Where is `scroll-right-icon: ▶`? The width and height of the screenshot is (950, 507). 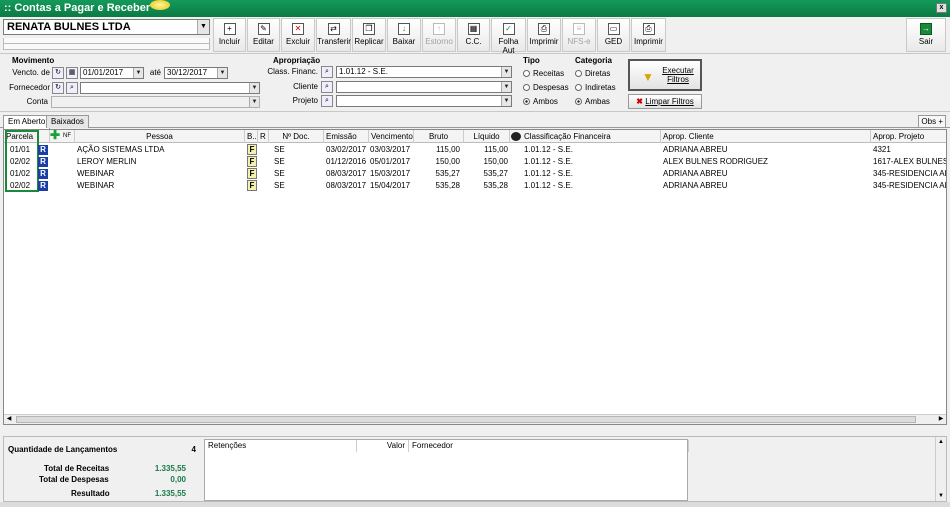 scroll-right-icon: ▶ is located at coordinates (941, 419).